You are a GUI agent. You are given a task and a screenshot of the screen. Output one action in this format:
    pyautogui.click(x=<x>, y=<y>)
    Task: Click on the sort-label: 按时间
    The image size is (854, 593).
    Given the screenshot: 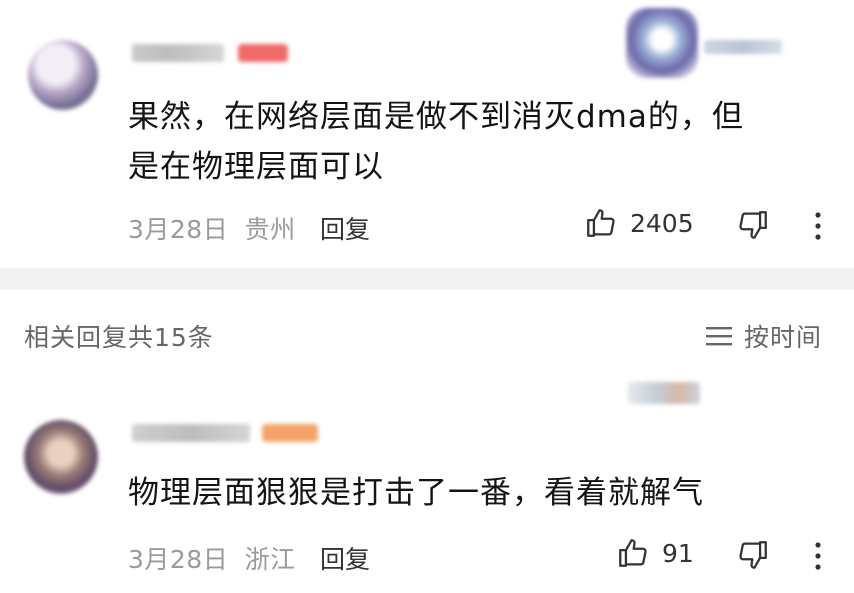 What is the action you would take?
    pyautogui.click(x=783, y=337)
    